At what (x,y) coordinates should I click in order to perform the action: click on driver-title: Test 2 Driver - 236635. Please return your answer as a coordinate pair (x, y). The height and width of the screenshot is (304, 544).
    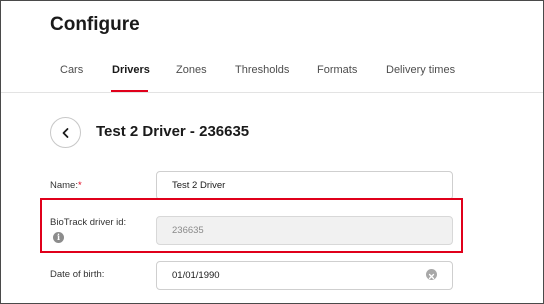
    Looking at the image, I should click on (173, 131).